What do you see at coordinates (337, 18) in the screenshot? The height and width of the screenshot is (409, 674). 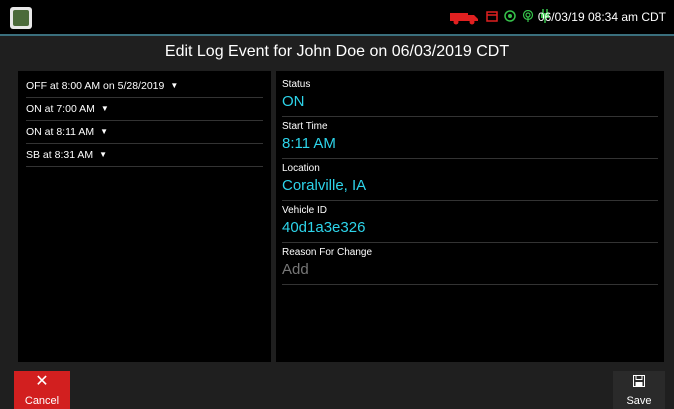 I see `status-bar: 06/03/19 08:34 am CDT` at bounding box center [337, 18].